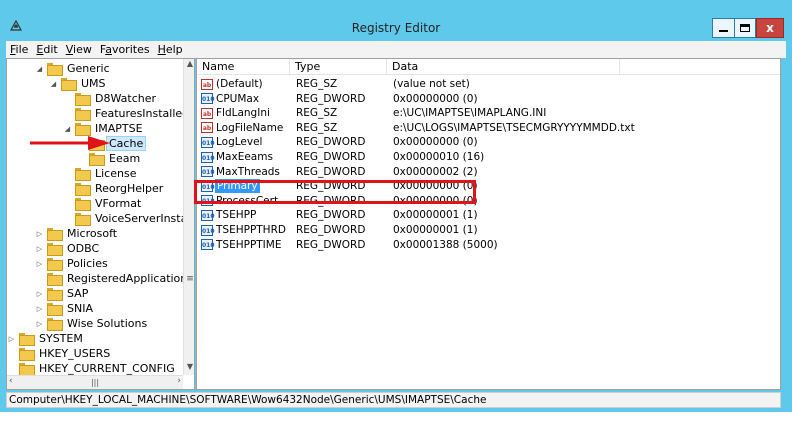  I want to click on value-list-header: Name Type Data, so click(488, 67).